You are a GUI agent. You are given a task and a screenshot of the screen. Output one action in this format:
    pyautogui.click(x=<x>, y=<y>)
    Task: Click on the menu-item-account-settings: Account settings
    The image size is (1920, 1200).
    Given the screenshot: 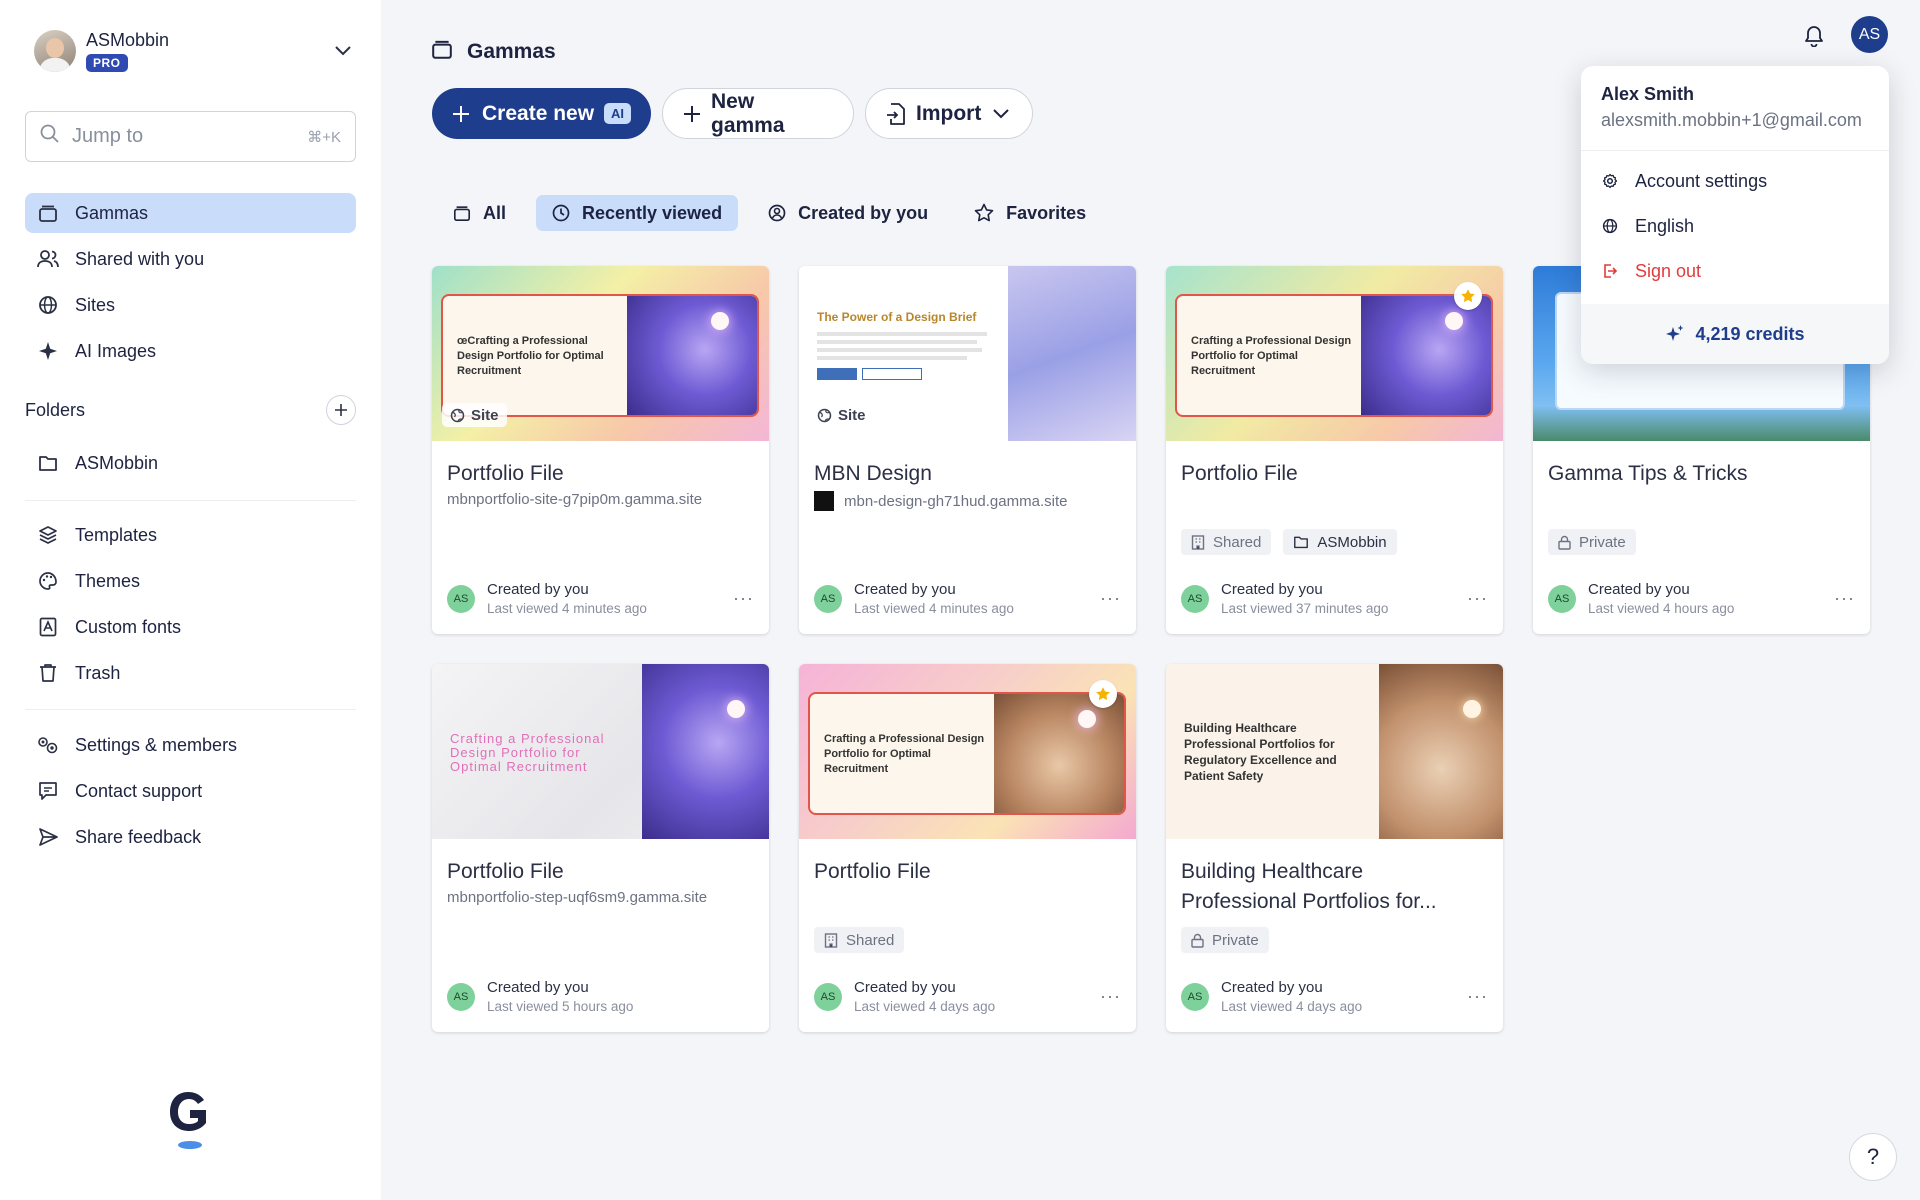 What is the action you would take?
    pyautogui.click(x=1684, y=181)
    